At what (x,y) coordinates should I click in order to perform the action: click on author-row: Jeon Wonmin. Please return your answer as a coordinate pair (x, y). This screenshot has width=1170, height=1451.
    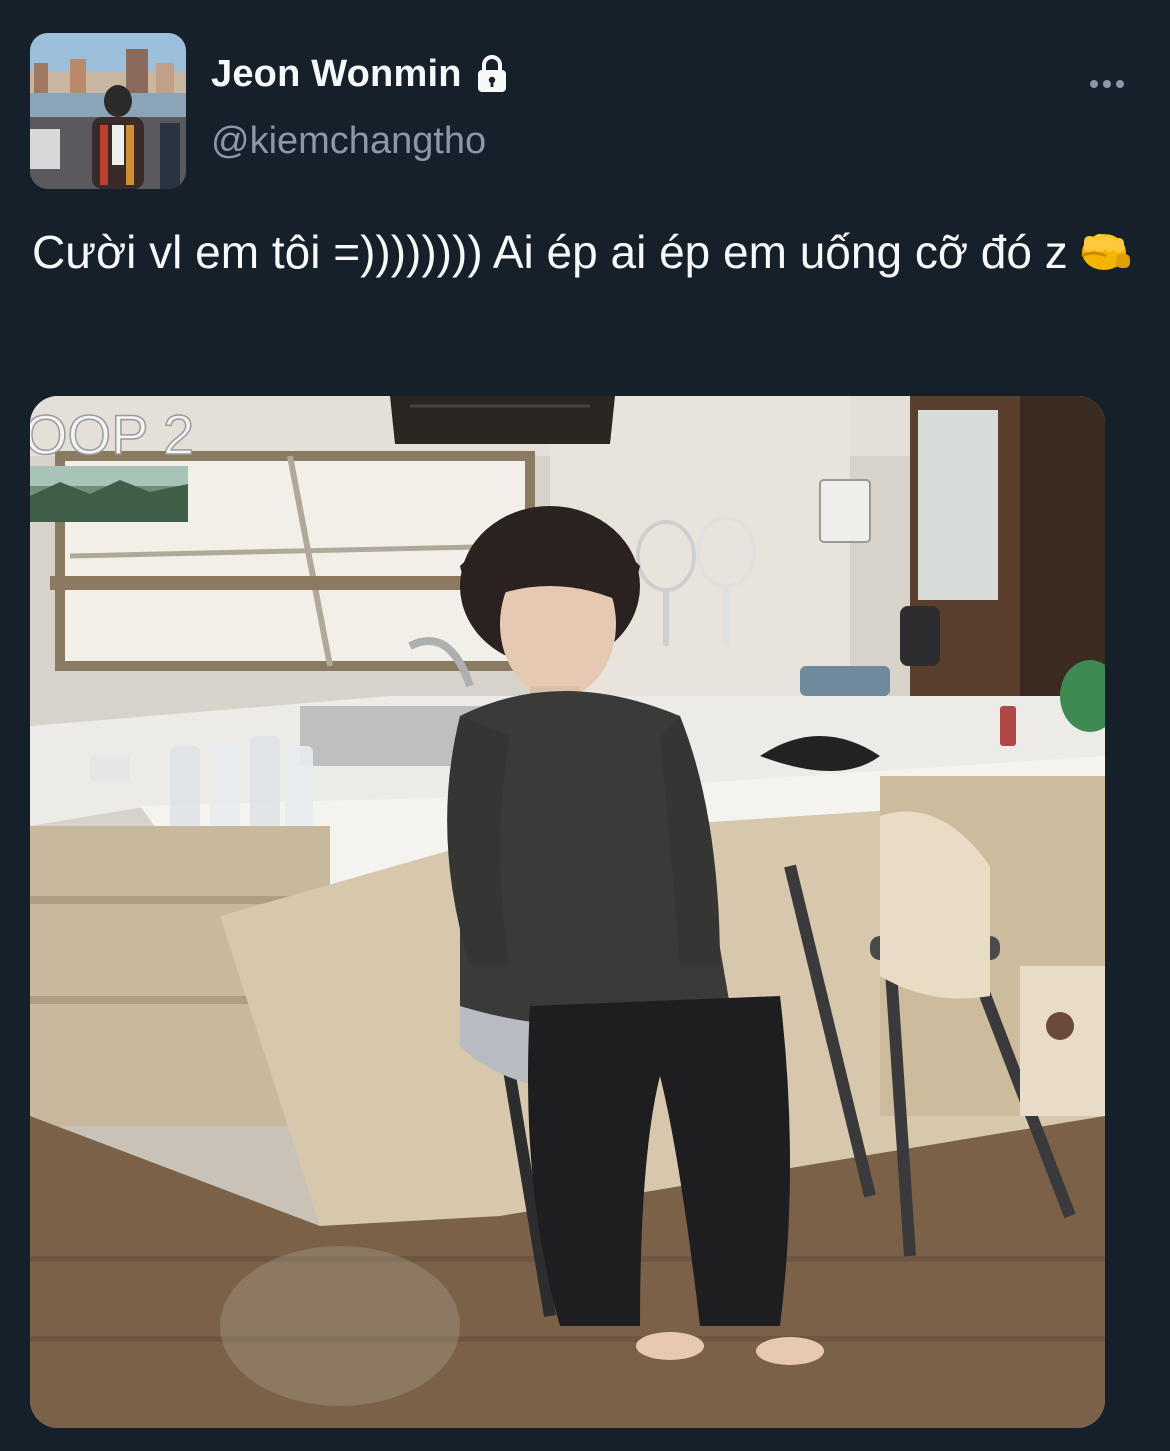
    Looking at the image, I should click on (362, 74).